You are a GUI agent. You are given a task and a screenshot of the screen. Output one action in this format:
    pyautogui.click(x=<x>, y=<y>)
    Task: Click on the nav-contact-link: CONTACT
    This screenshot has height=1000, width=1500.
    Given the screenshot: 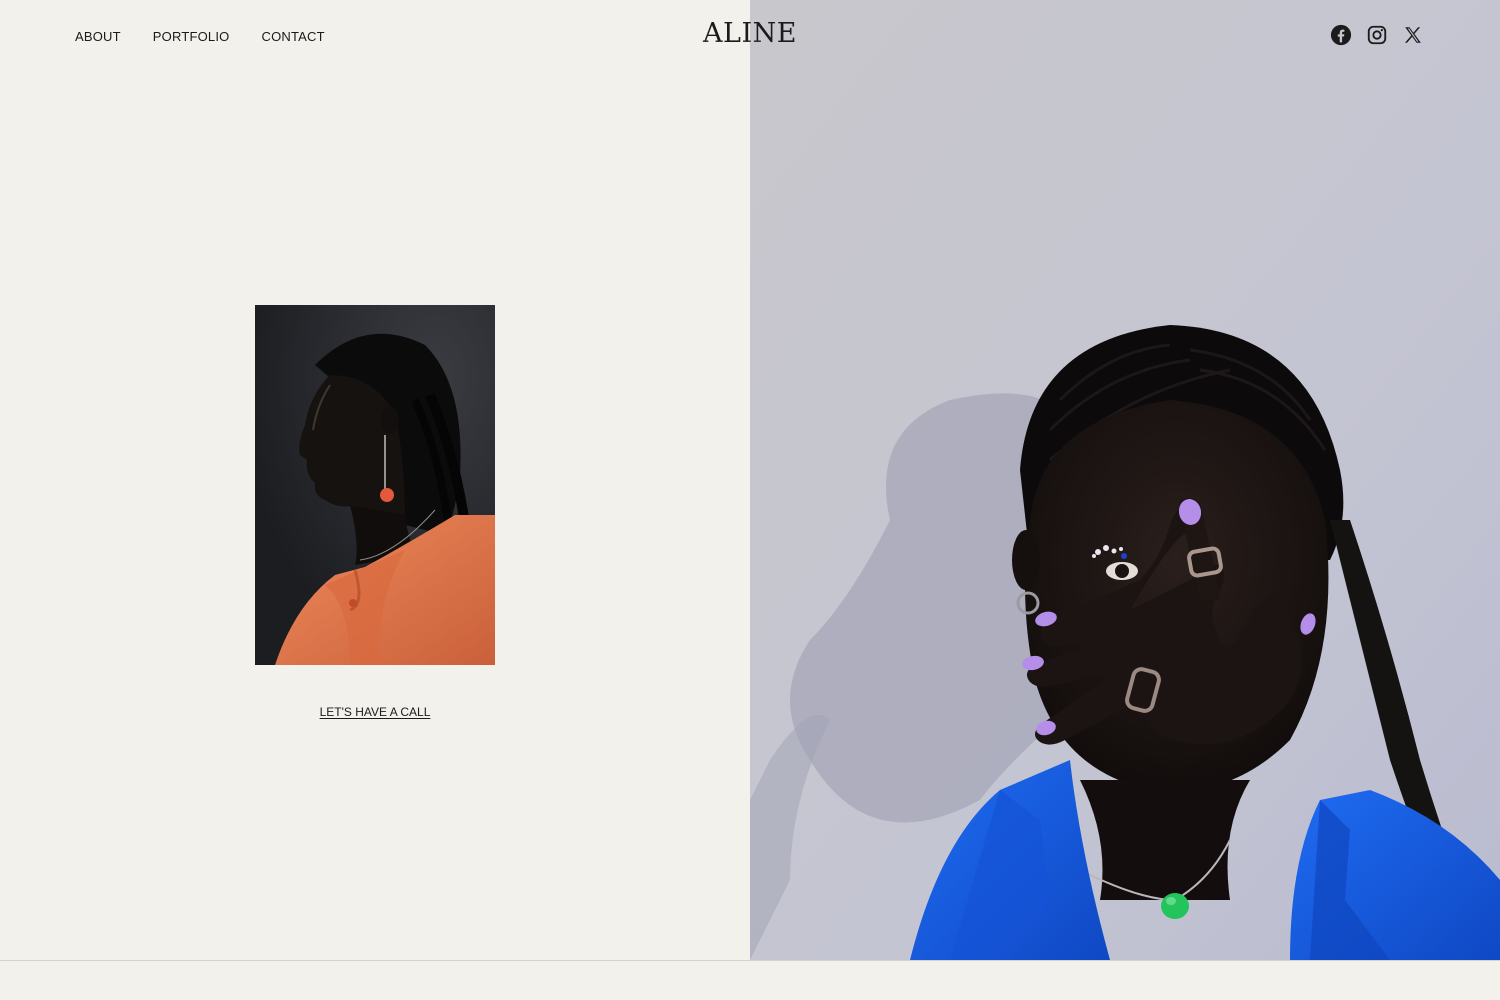 What is the action you would take?
    pyautogui.click(x=292, y=36)
    